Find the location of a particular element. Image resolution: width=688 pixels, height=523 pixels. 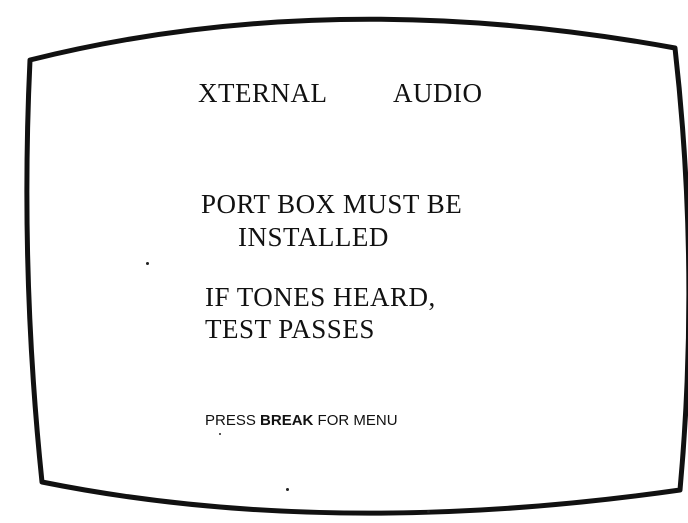

break-key-label: BREAK is located at coordinates (287, 420).